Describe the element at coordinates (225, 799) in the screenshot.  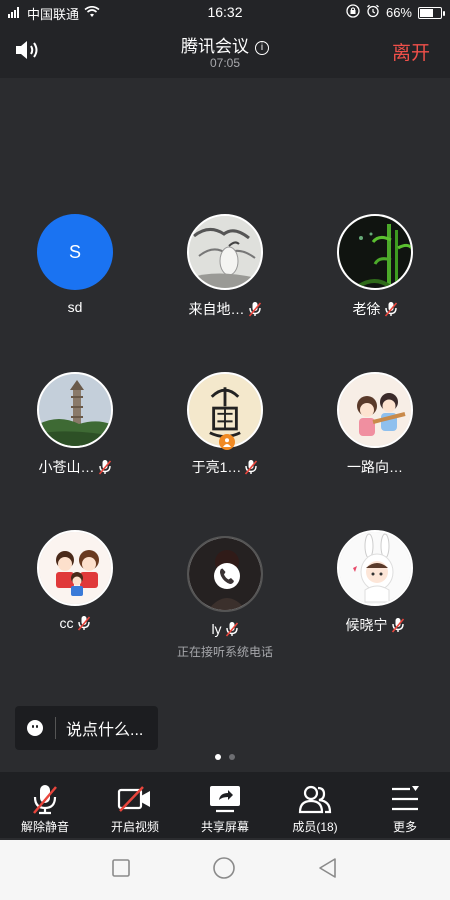
I see `share-screen-icon` at that location.